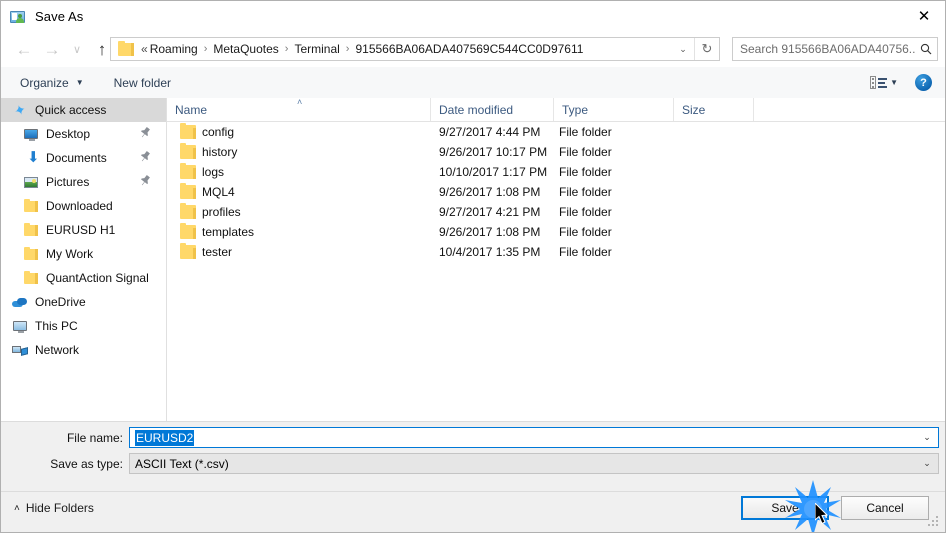  Describe the element at coordinates (20, 110) in the screenshot. I see `star-icon: ✦` at that location.